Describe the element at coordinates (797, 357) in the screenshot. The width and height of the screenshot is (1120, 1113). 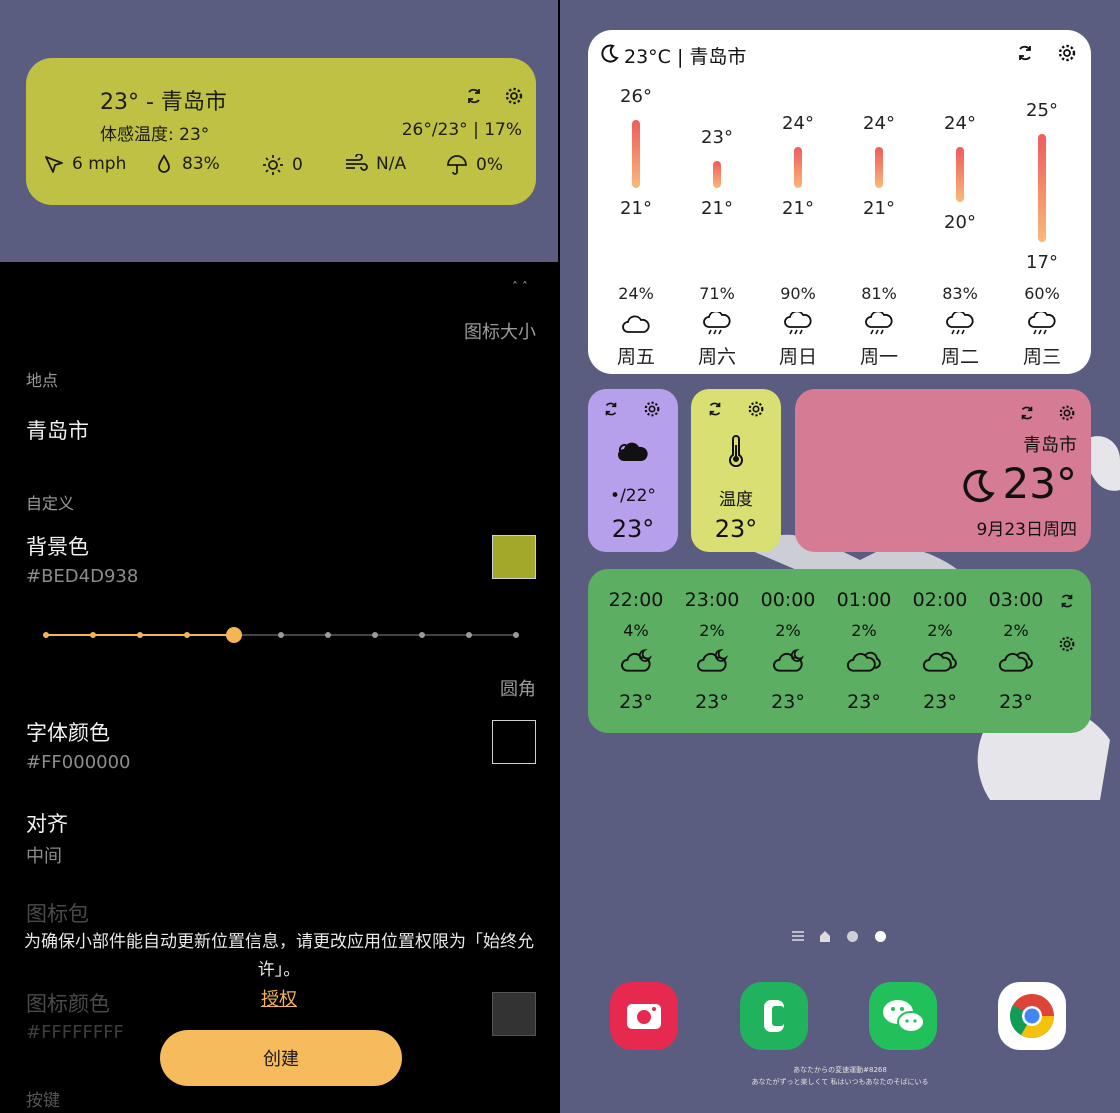
I see `day-name: 周日` at that location.